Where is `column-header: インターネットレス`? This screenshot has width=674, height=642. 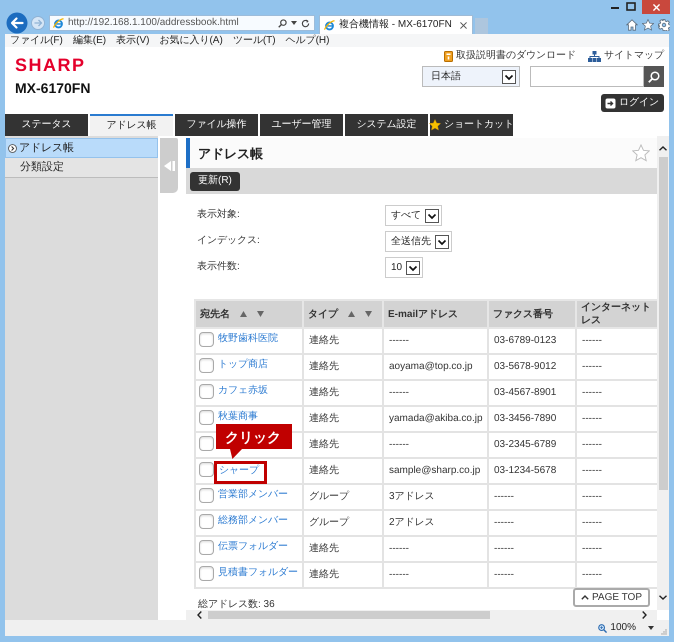 column-header: インターネットレス is located at coordinates (616, 314).